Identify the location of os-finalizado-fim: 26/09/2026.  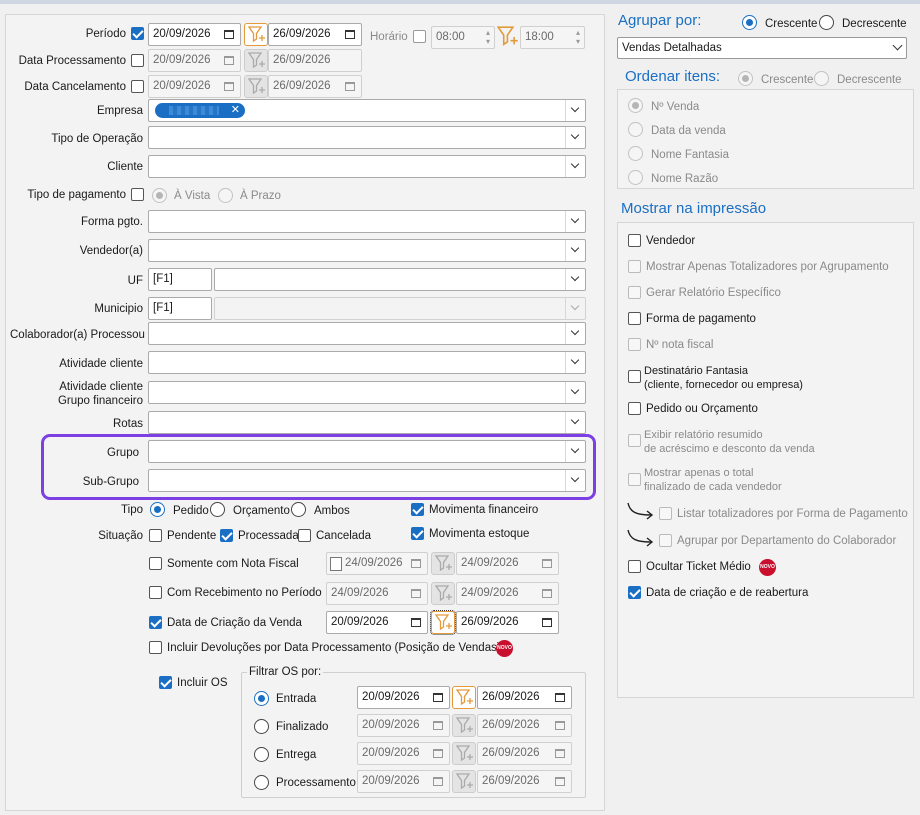
(524, 725).